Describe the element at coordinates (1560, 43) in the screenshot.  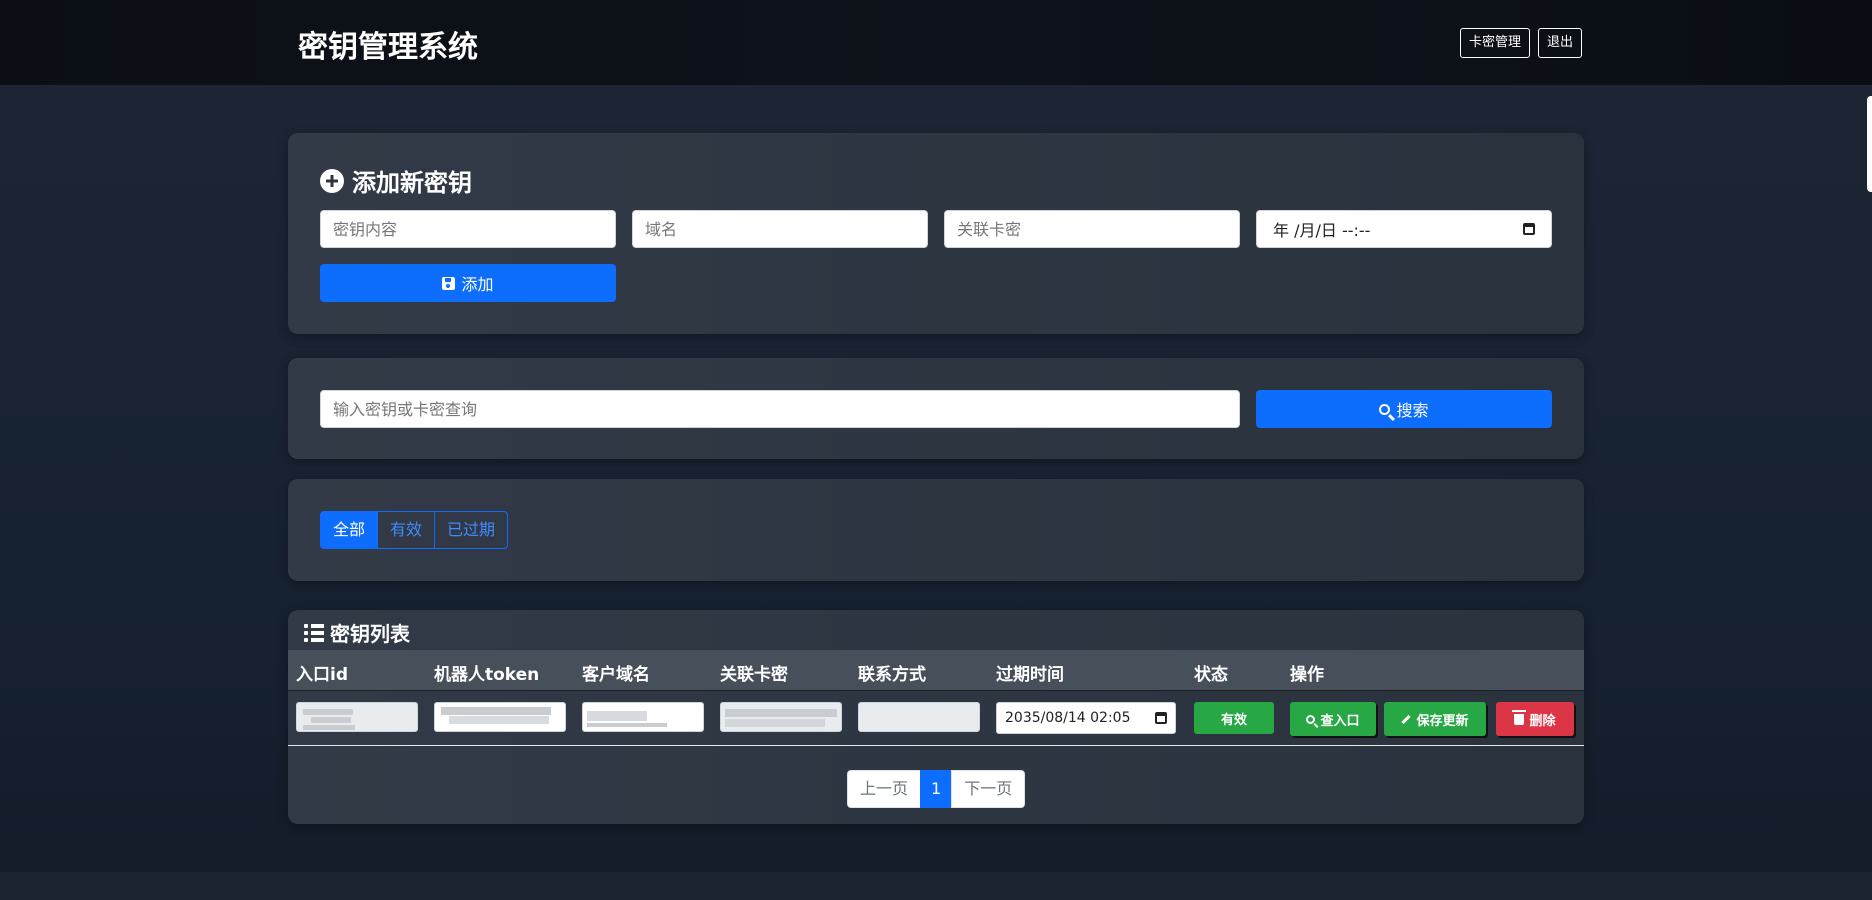
I see `logout-button: 退出` at that location.